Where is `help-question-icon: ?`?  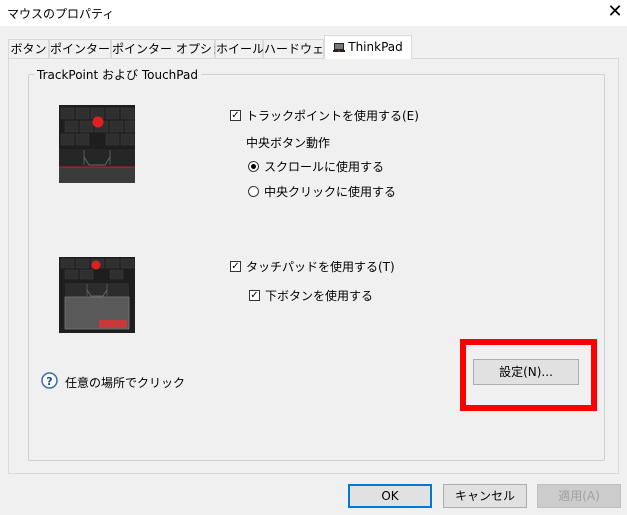
help-question-icon: ? is located at coordinates (49, 380).